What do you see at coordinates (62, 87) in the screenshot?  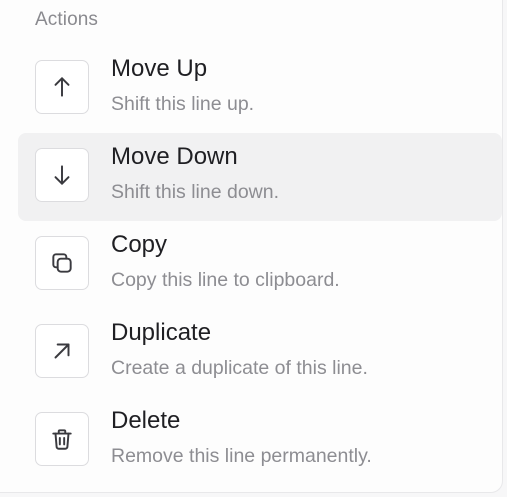 I see `arrow-up-icon` at bounding box center [62, 87].